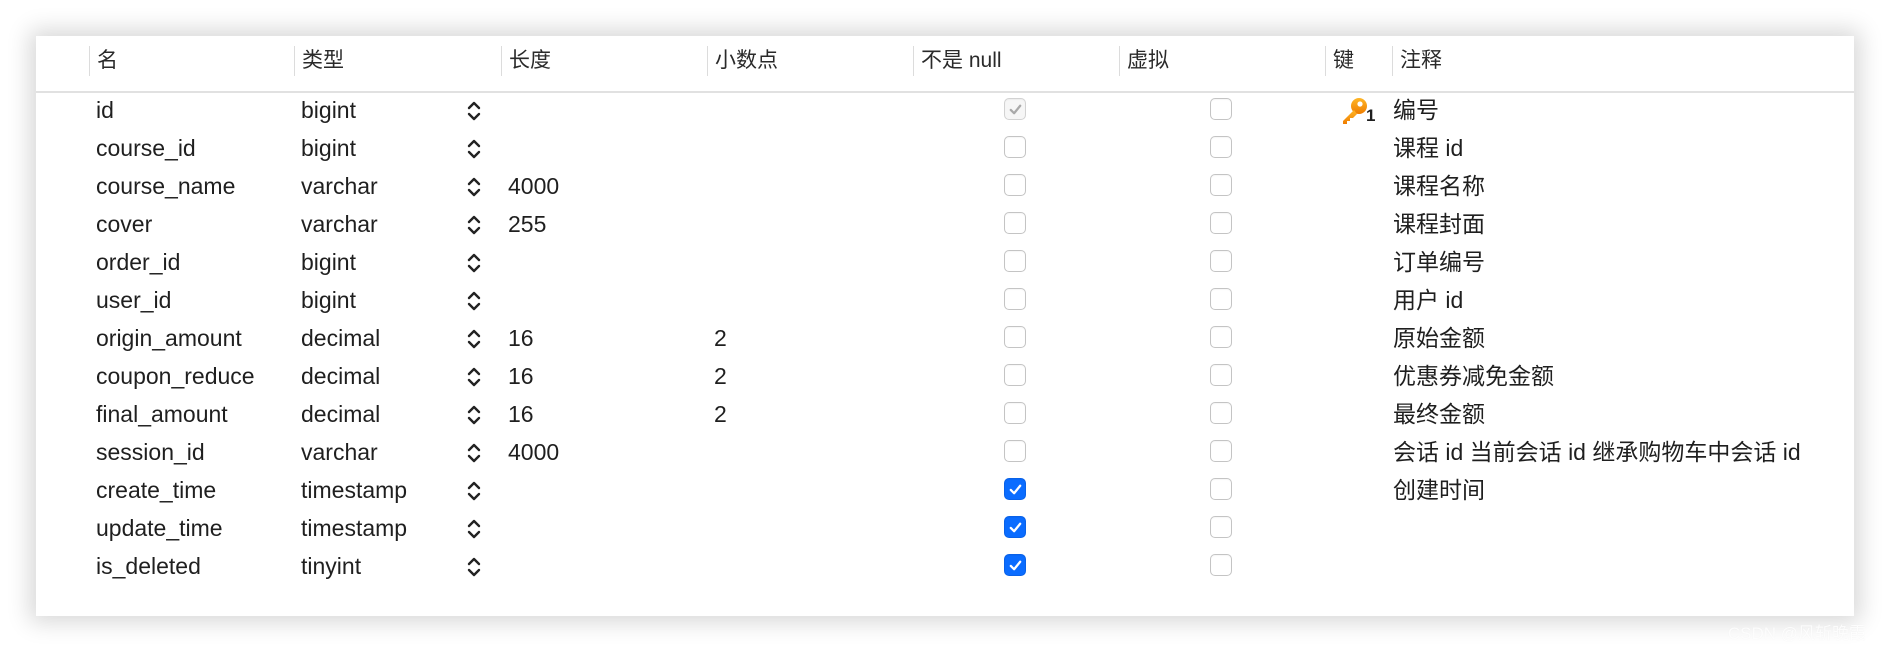 This screenshot has width=1890, height=652. Describe the element at coordinates (945, 224) in the screenshot. I see `field-row: cover varchar 255 课程封面` at that location.